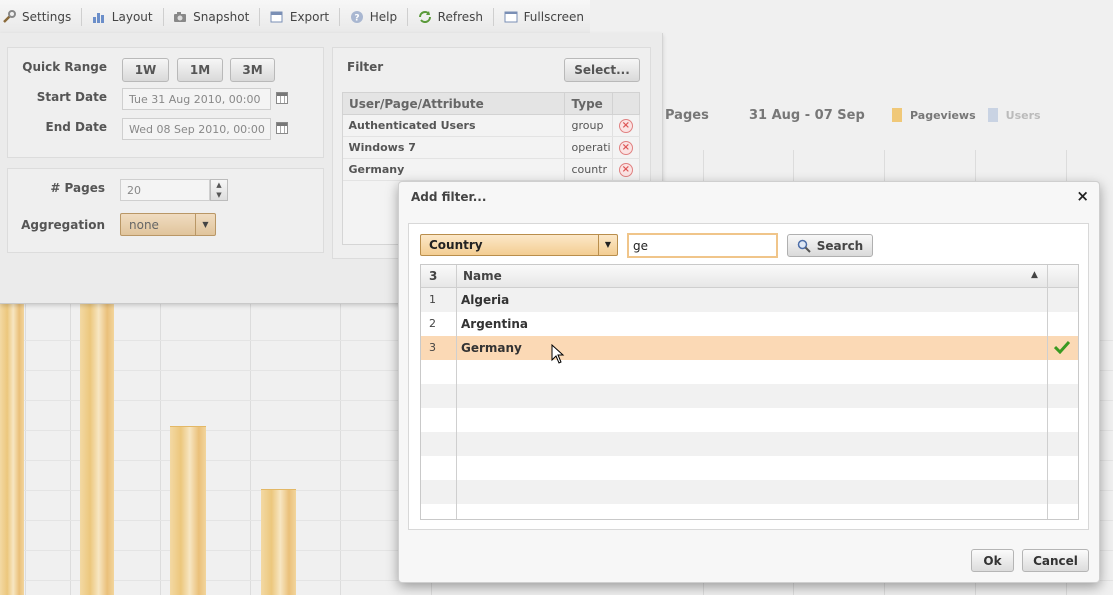 This screenshot has width=1113, height=595. What do you see at coordinates (626, 103) in the screenshot?
I see `filter-col-remove` at bounding box center [626, 103].